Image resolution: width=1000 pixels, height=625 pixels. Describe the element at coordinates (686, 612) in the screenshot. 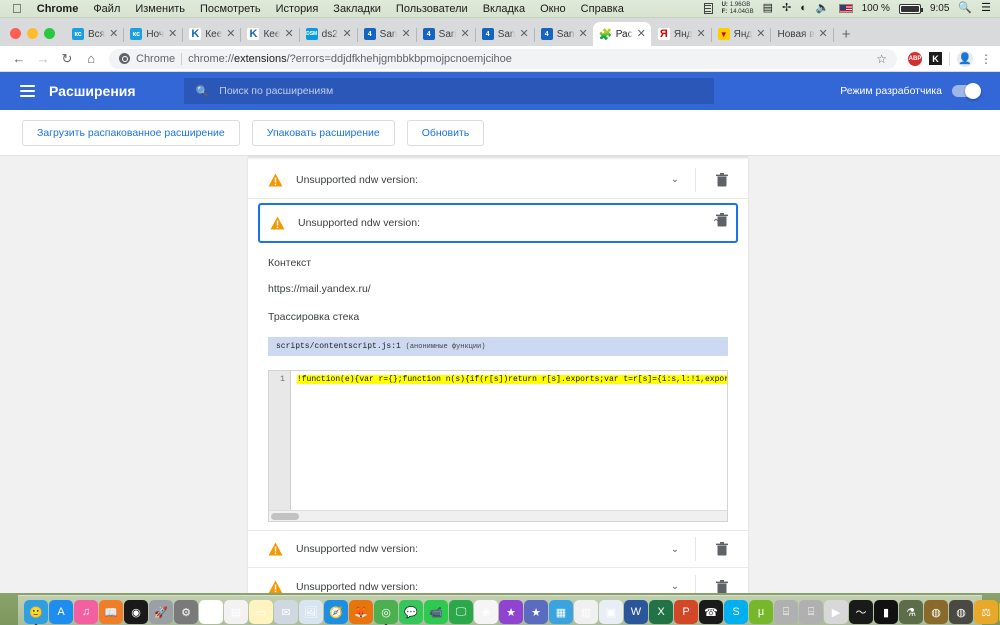

I see `dock-icon-powerpoint: P` at that location.